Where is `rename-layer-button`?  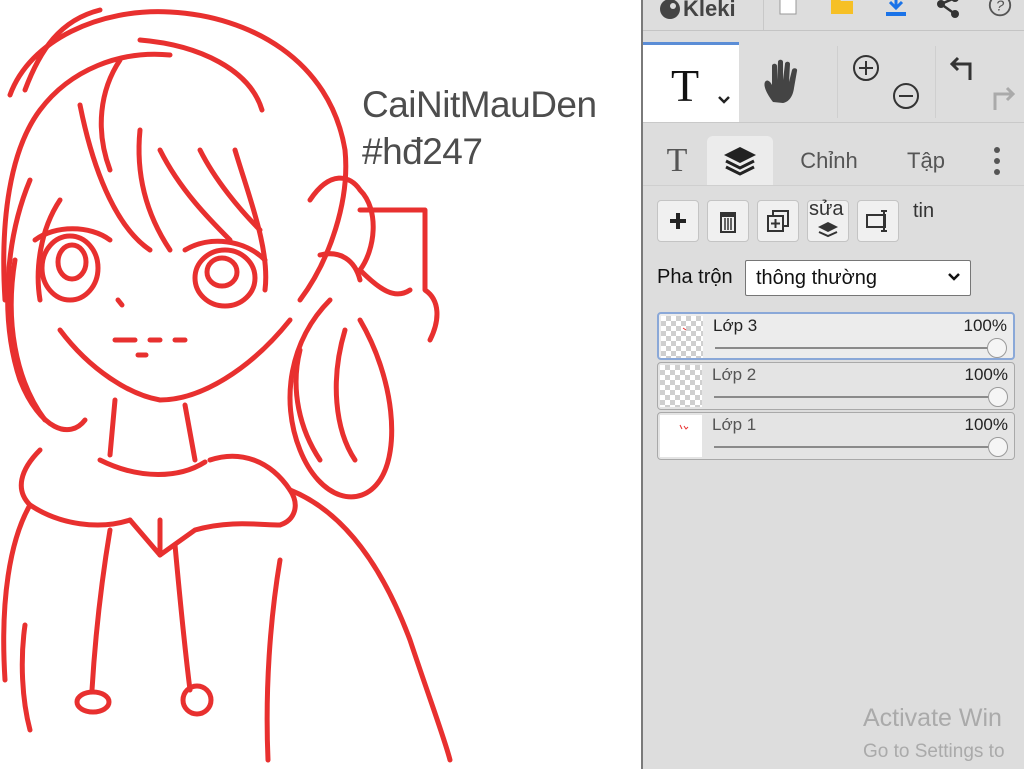
rename-layer-button is located at coordinates (878, 221).